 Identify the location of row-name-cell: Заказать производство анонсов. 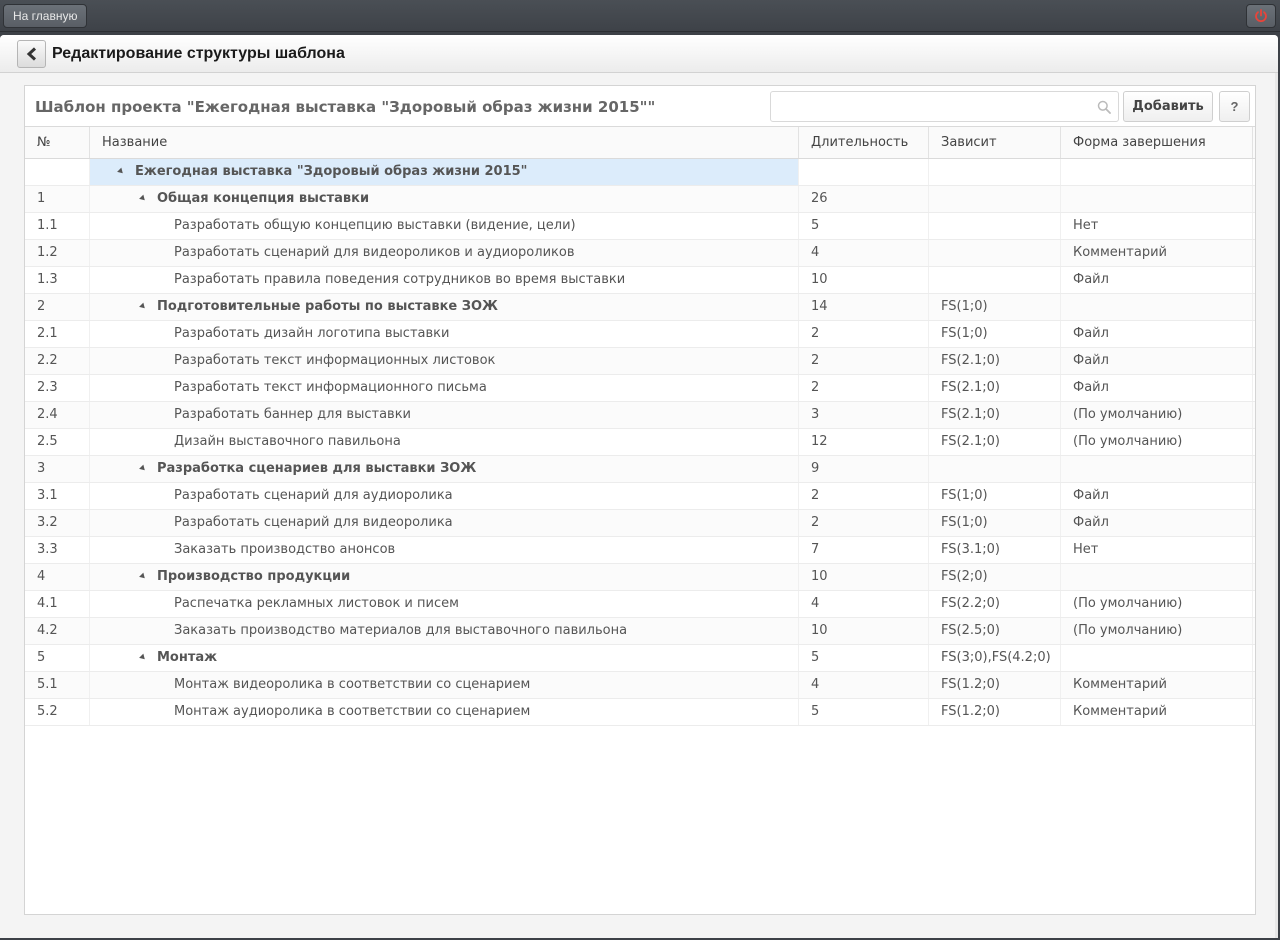
(444, 550).